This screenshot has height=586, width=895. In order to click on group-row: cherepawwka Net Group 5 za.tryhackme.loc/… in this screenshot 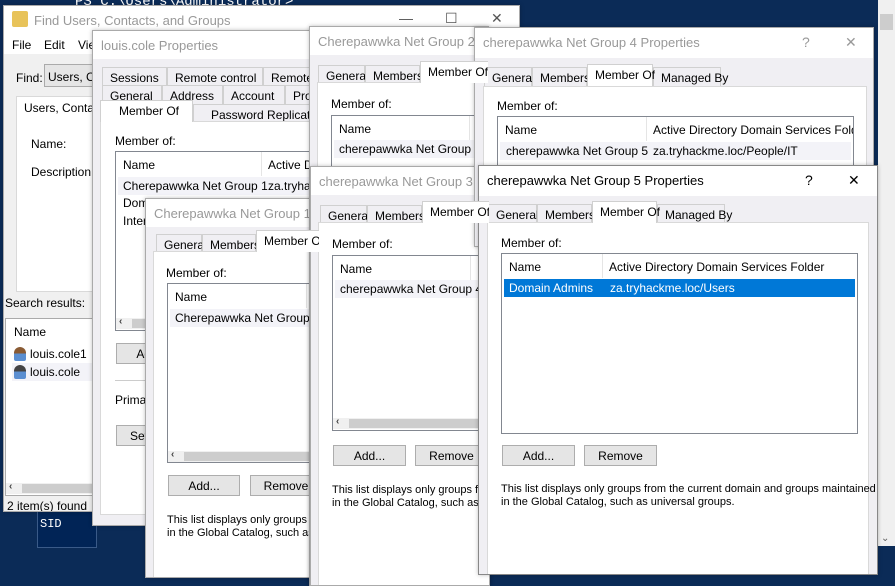, I will do `click(675, 151)`.